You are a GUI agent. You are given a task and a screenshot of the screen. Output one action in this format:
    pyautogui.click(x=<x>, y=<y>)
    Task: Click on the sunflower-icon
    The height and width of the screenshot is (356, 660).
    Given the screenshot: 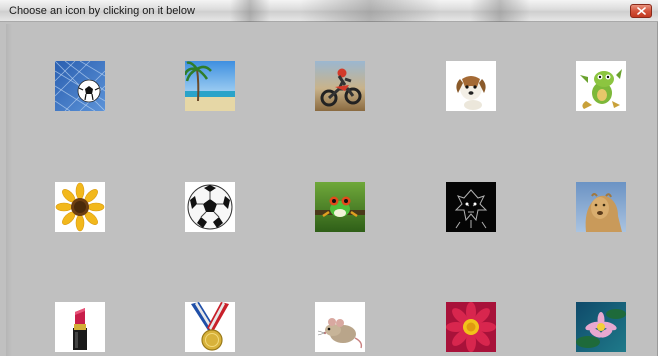 What is the action you would take?
    pyautogui.click(x=80, y=207)
    